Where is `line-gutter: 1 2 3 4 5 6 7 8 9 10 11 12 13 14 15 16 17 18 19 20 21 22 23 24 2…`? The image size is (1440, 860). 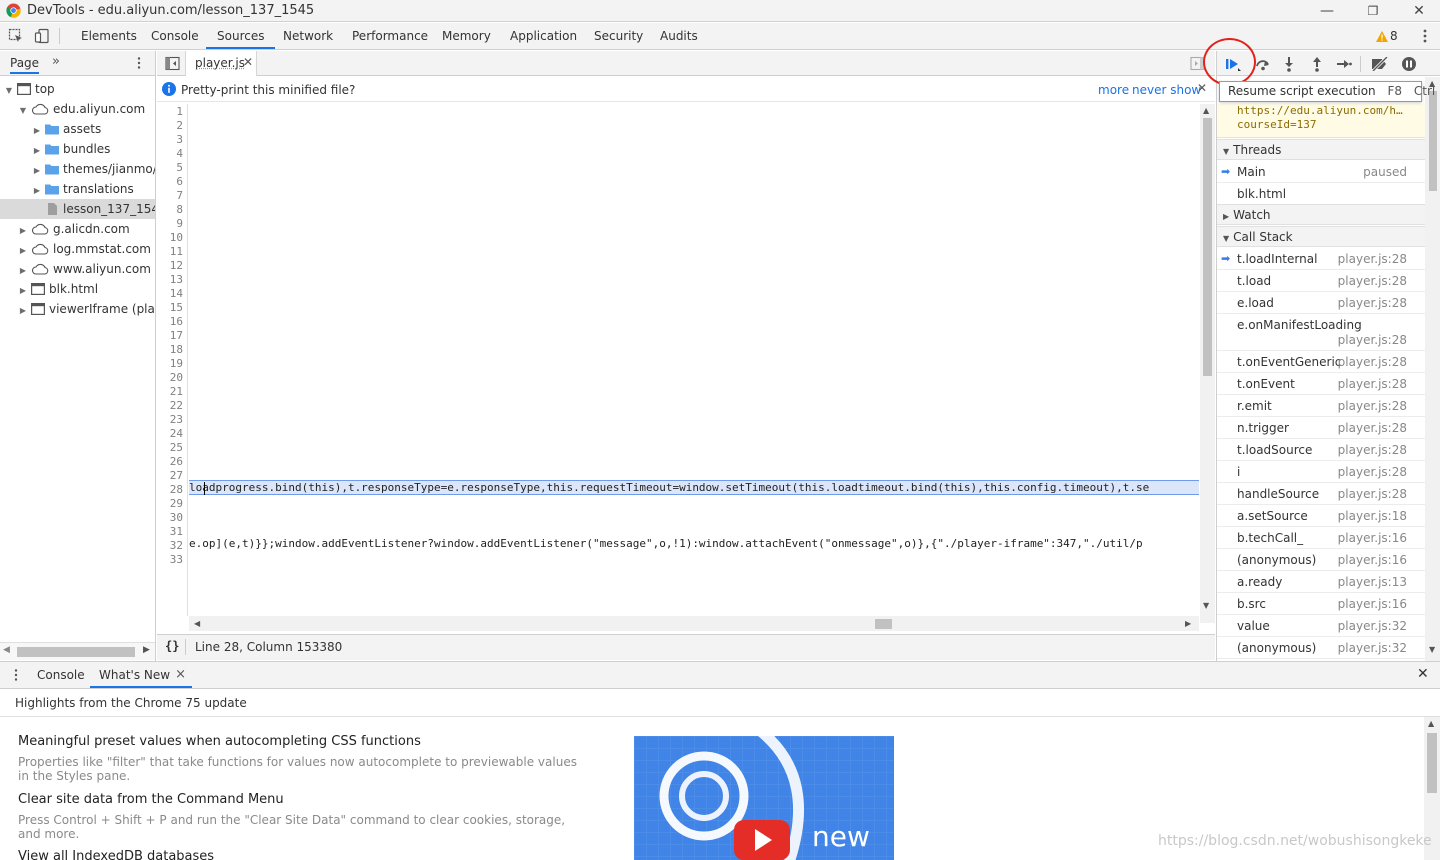 line-gutter: 1 2 3 4 5 6 7 8 9 10 11 12 13 14 15 16 17 18 19 20 21 22 23 24 2… is located at coordinates (172, 360).